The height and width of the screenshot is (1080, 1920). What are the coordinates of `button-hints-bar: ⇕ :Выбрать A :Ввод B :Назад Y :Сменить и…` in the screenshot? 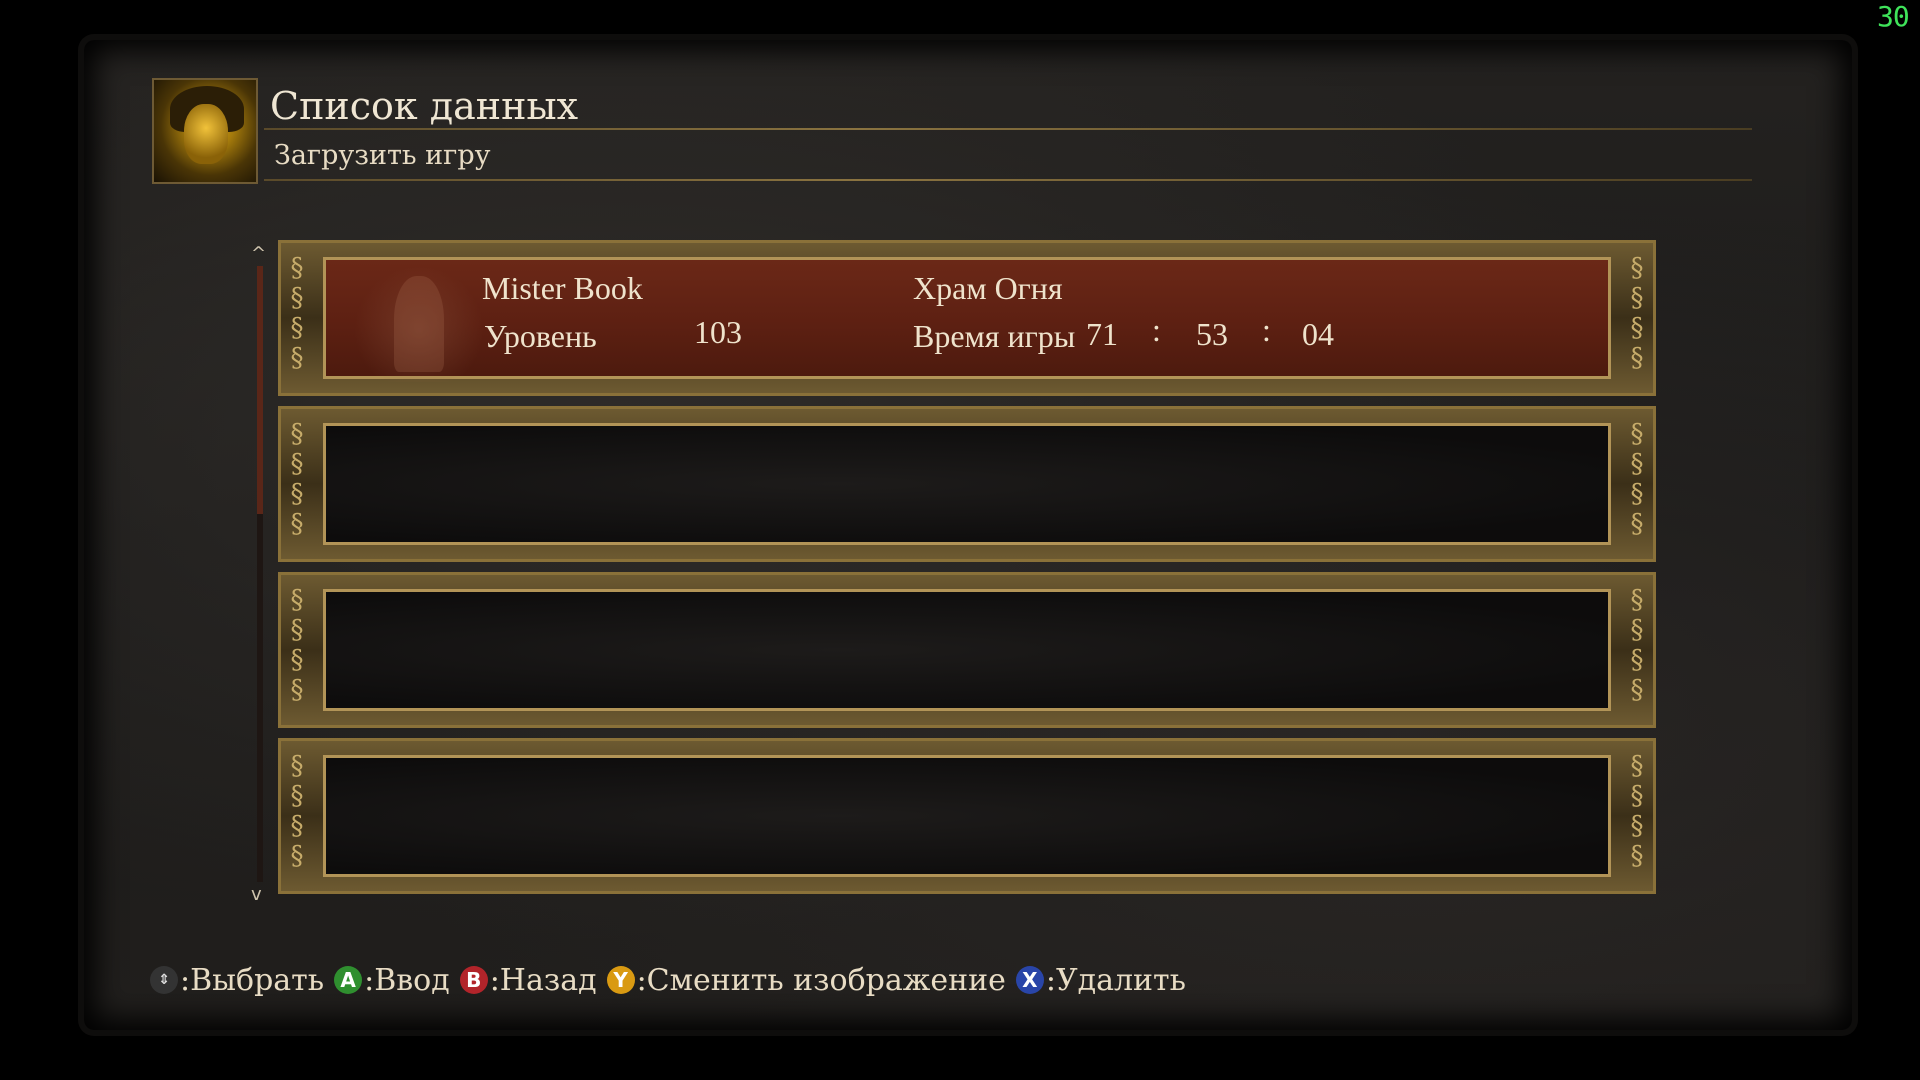 It's located at (673, 980).